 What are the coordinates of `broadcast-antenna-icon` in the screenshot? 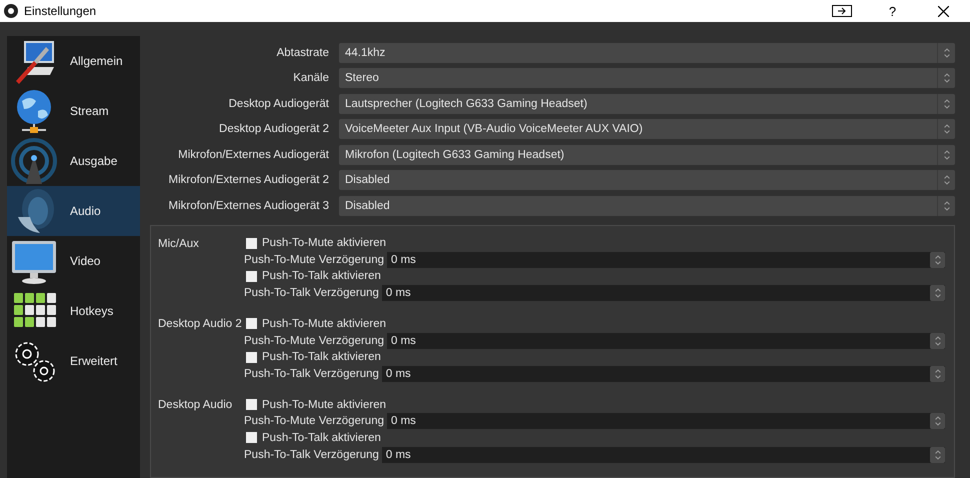 It's located at (34, 161).